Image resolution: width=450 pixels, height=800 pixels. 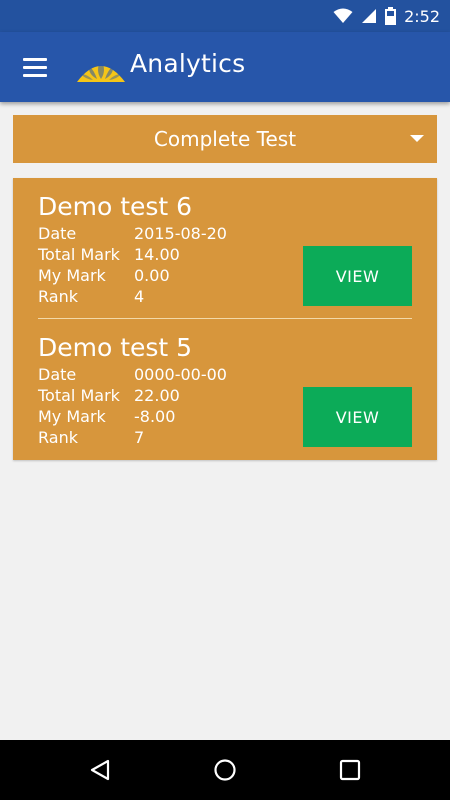 I want to click on test-type-dropdown: Complete Test, so click(x=225, y=139).